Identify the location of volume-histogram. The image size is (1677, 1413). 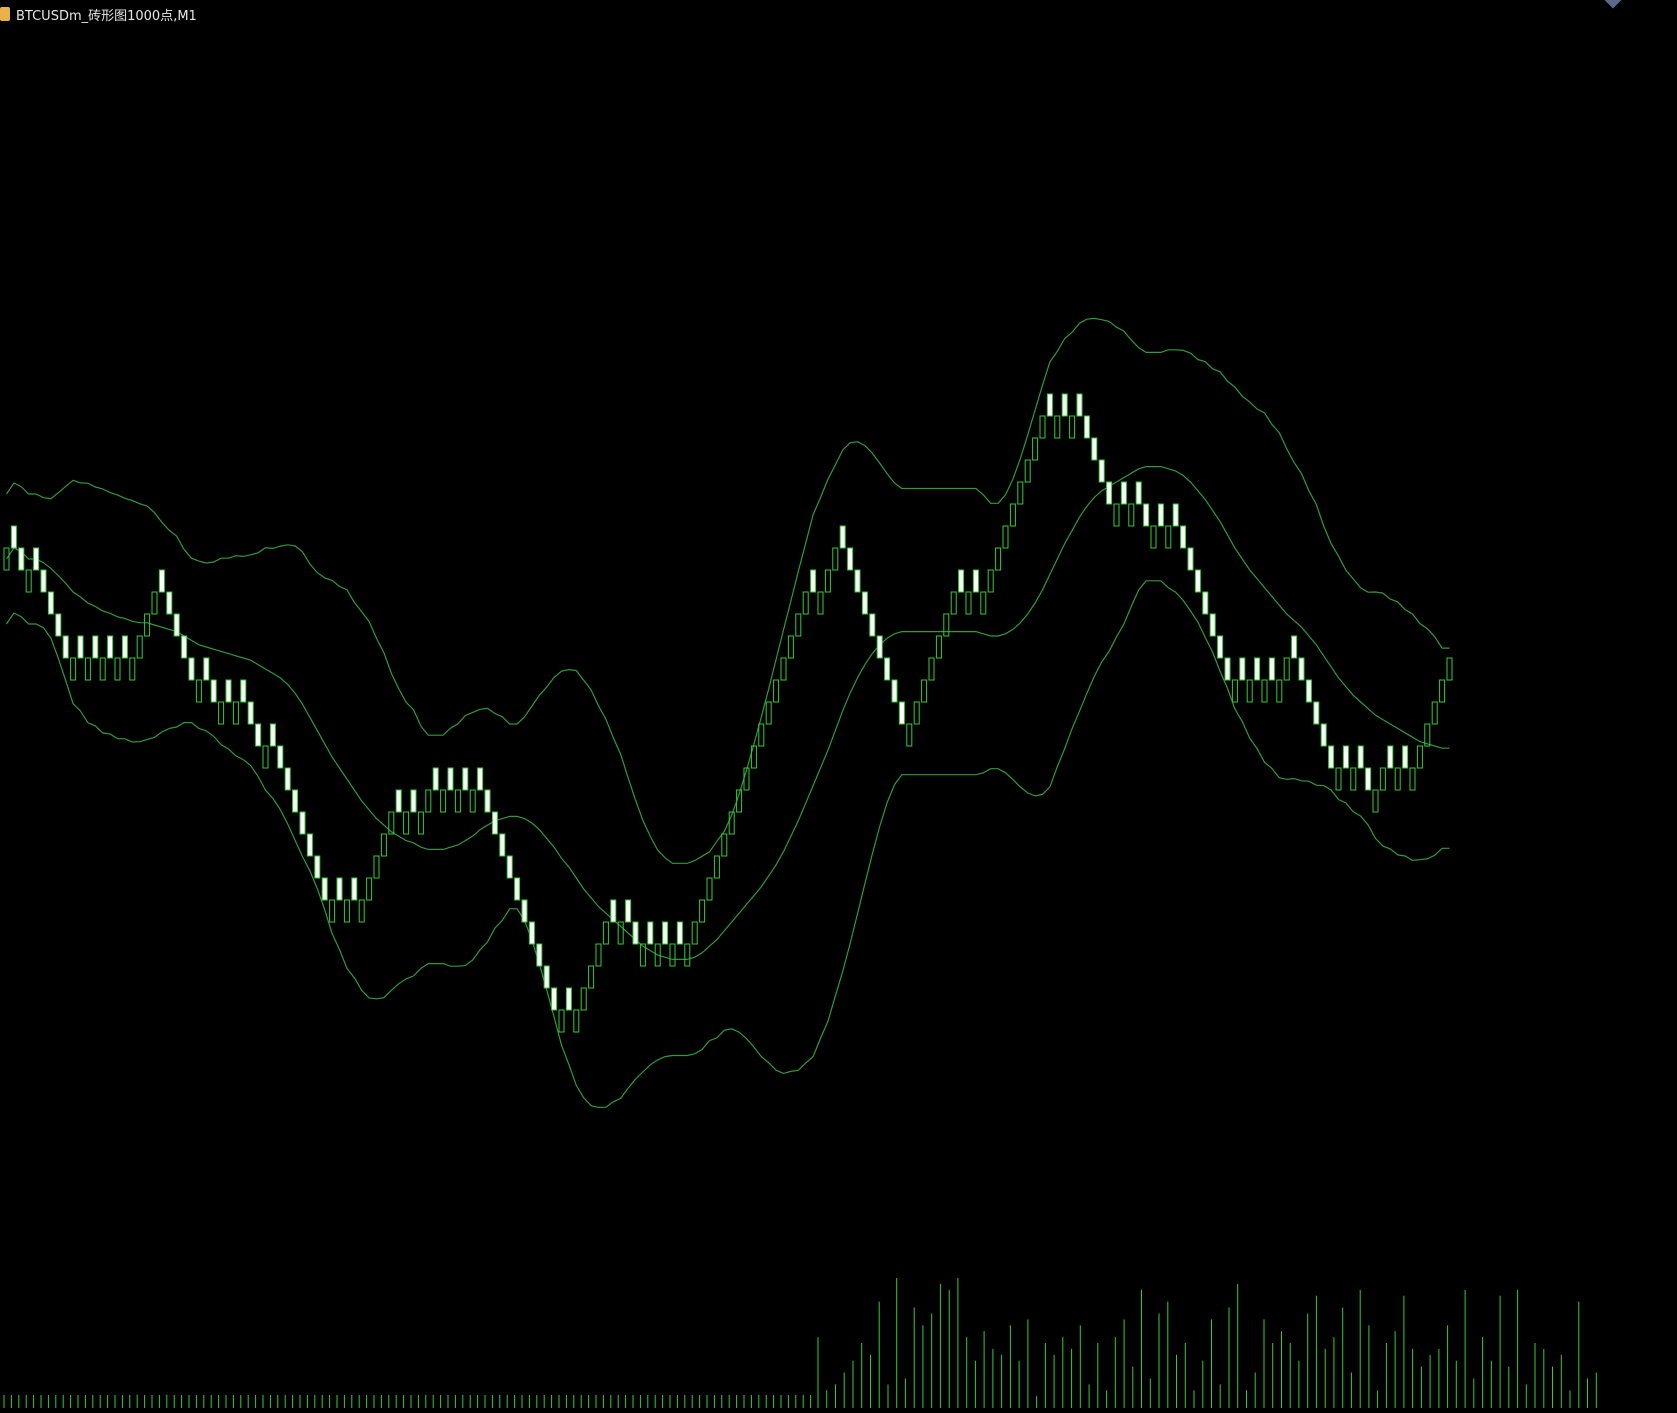
(800, 1343).